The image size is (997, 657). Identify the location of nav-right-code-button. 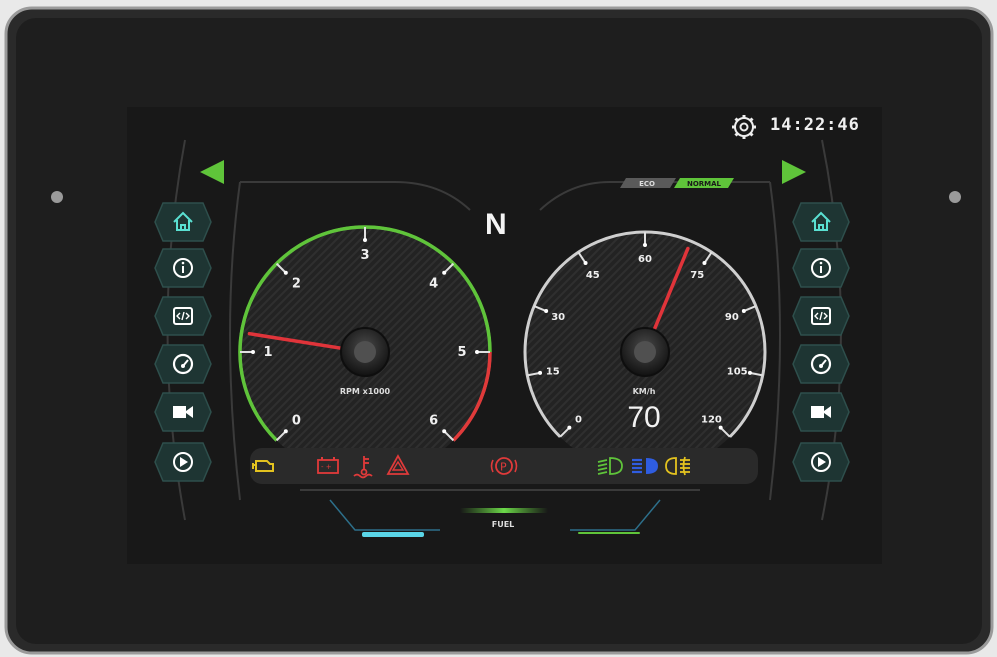
(821, 316).